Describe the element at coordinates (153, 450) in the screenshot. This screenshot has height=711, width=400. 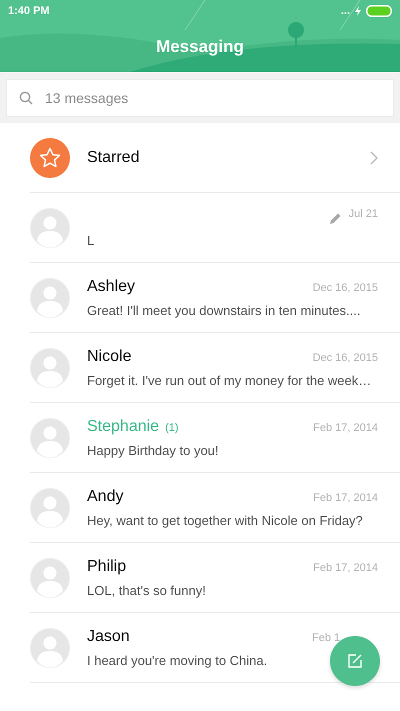
I see `message-preview: Happy Birthday to you!` at that location.